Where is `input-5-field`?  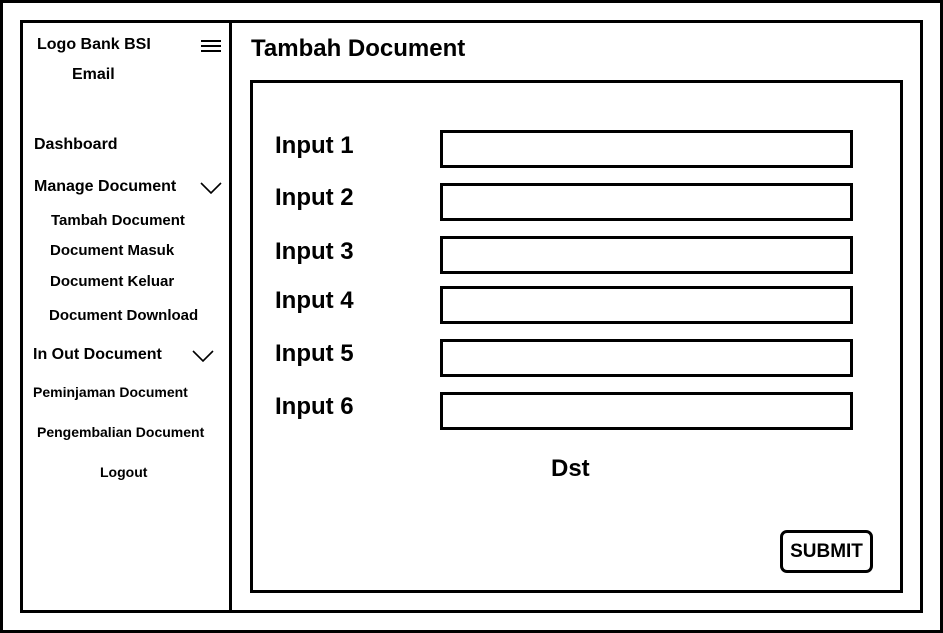 input-5-field is located at coordinates (646, 358).